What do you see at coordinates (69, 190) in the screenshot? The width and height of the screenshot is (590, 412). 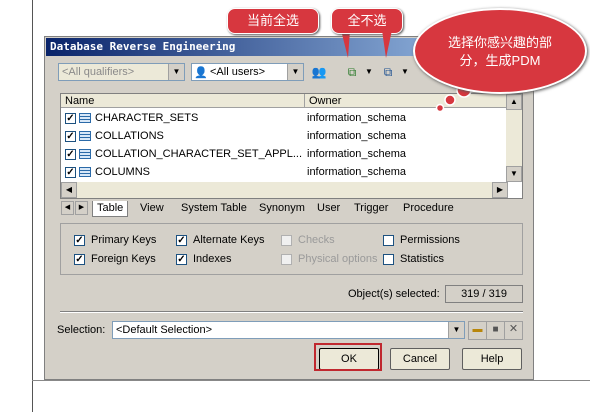 I see `scroll-left-icon: ◀` at bounding box center [69, 190].